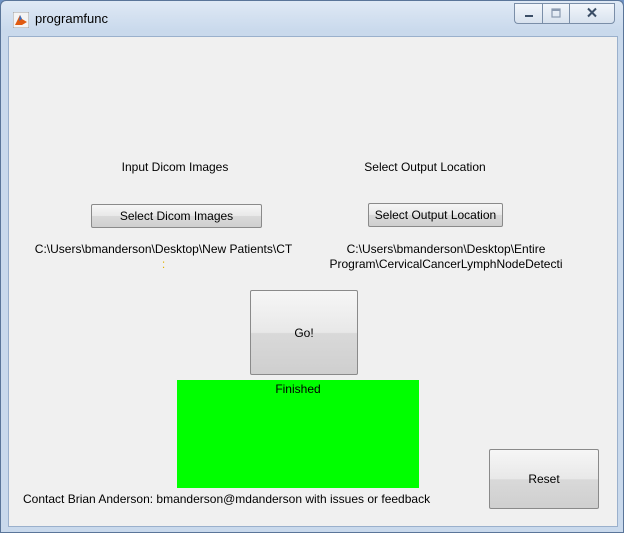  Describe the element at coordinates (304, 332) in the screenshot. I see `go-button: Go!` at that location.